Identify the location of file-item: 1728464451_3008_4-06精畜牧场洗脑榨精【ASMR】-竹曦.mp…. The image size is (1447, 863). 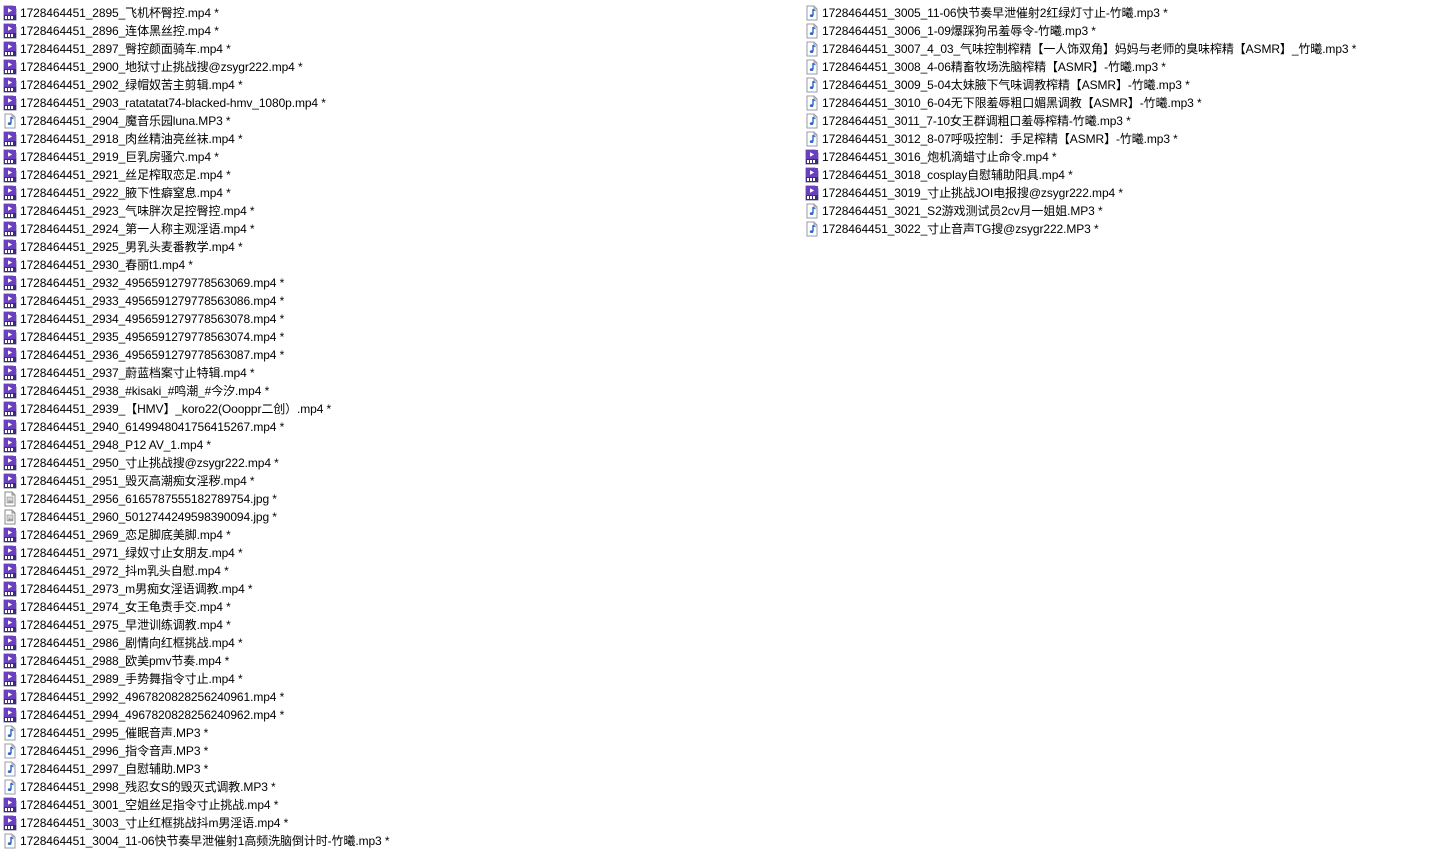
(1124, 67).